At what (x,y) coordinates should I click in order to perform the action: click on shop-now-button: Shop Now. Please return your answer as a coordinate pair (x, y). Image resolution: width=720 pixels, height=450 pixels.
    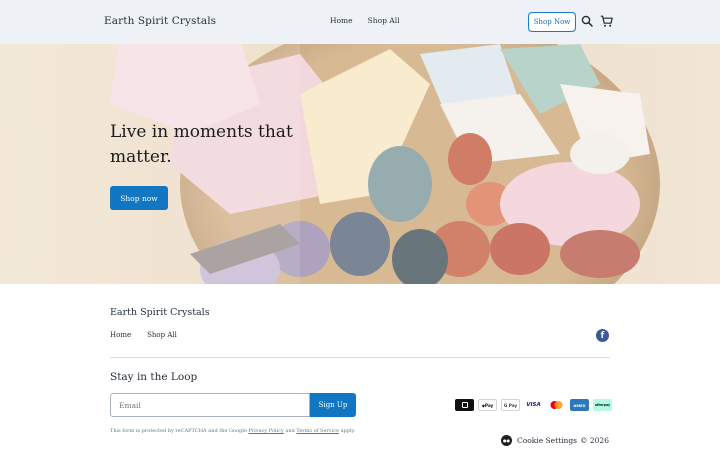
    Looking at the image, I should click on (552, 22).